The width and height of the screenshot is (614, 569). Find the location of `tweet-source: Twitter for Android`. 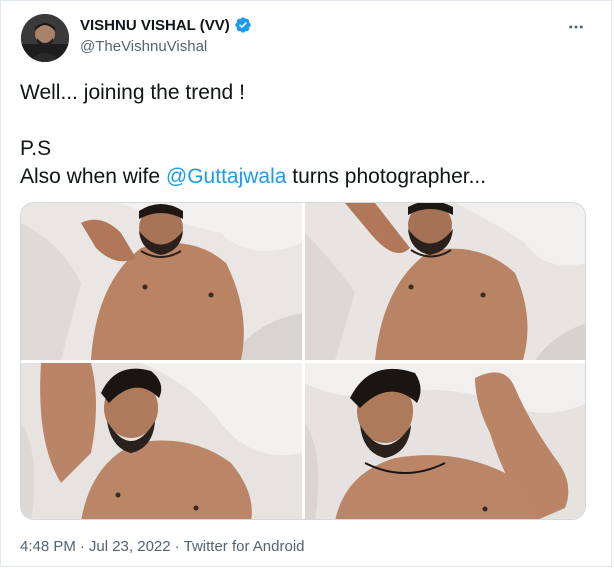

tweet-source: Twitter for Android is located at coordinates (244, 546).